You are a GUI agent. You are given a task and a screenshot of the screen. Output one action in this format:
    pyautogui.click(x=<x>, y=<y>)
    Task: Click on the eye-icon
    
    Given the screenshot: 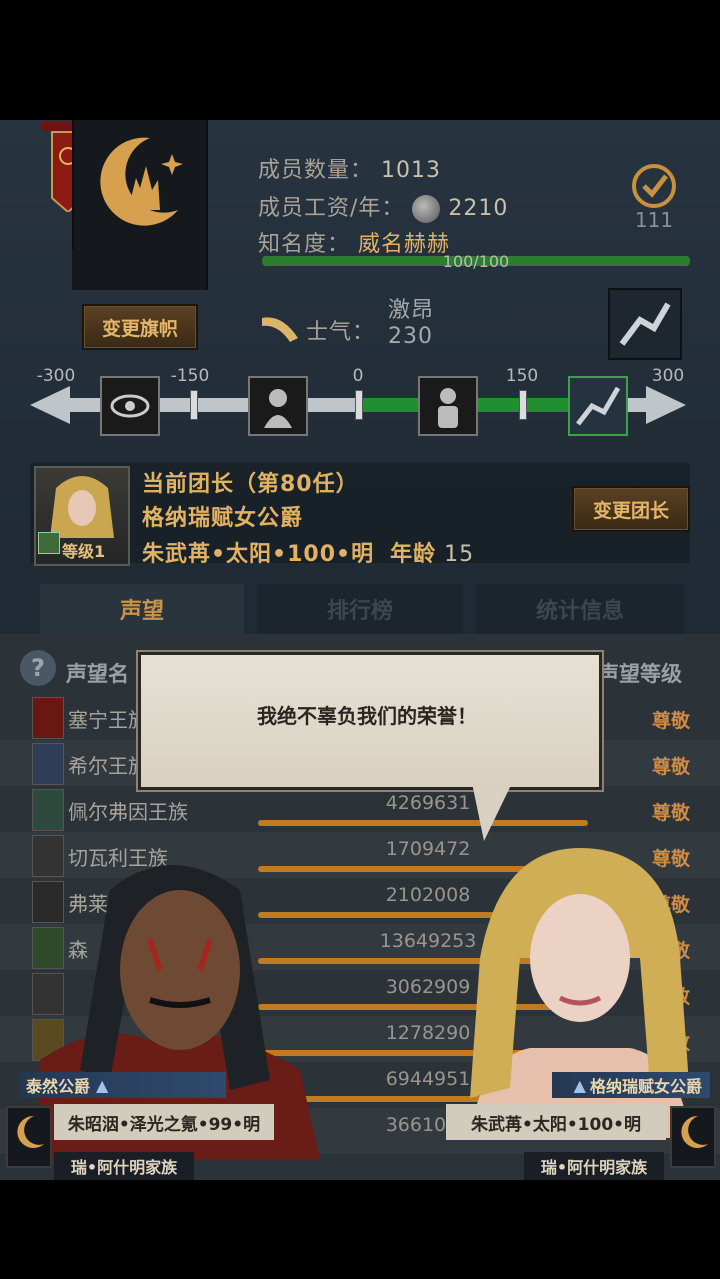 What is the action you would take?
    pyautogui.click(x=130, y=406)
    